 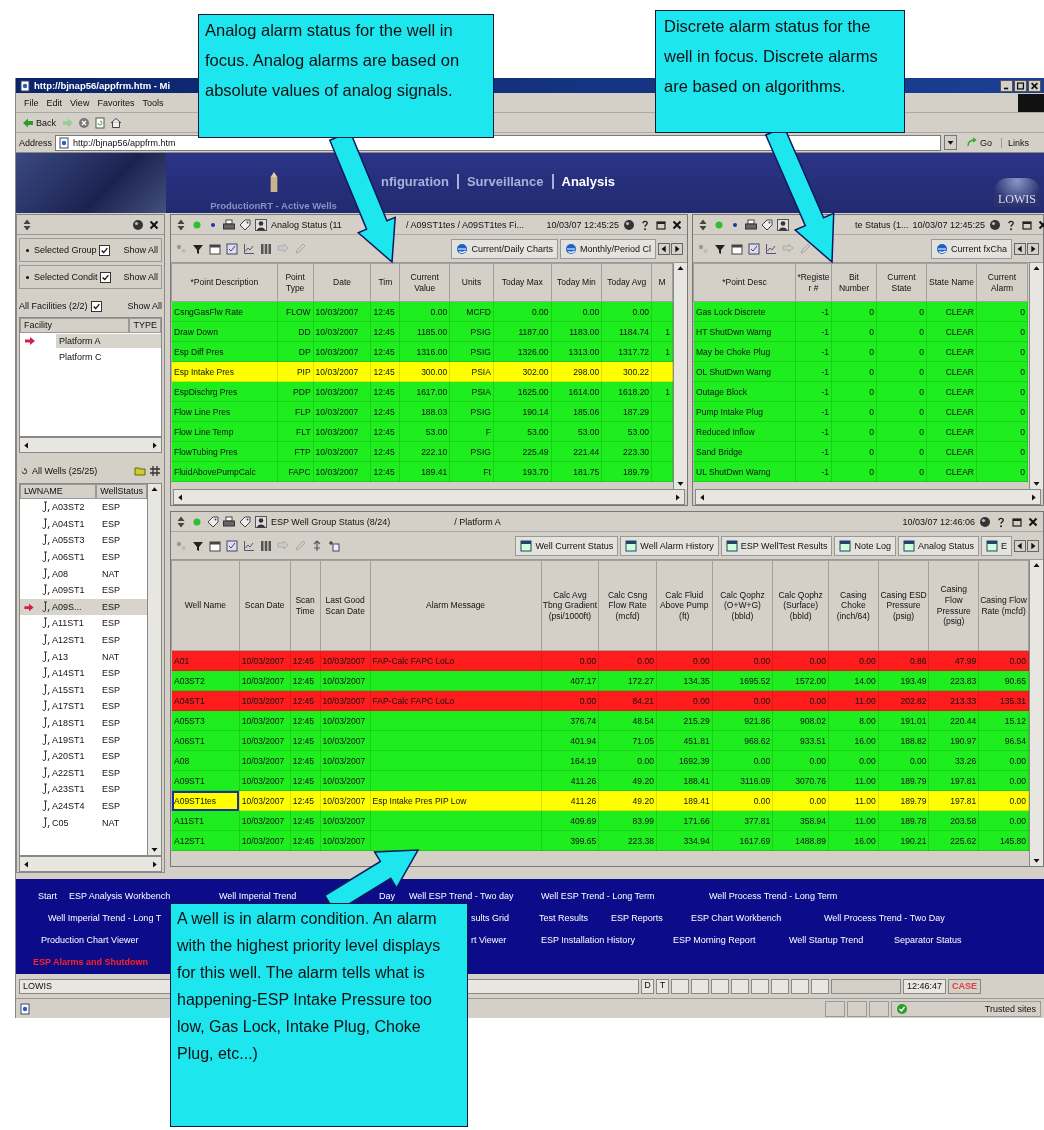 I want to click on well-list-row: A20ST1 ESP, so click(x=83, y=756).